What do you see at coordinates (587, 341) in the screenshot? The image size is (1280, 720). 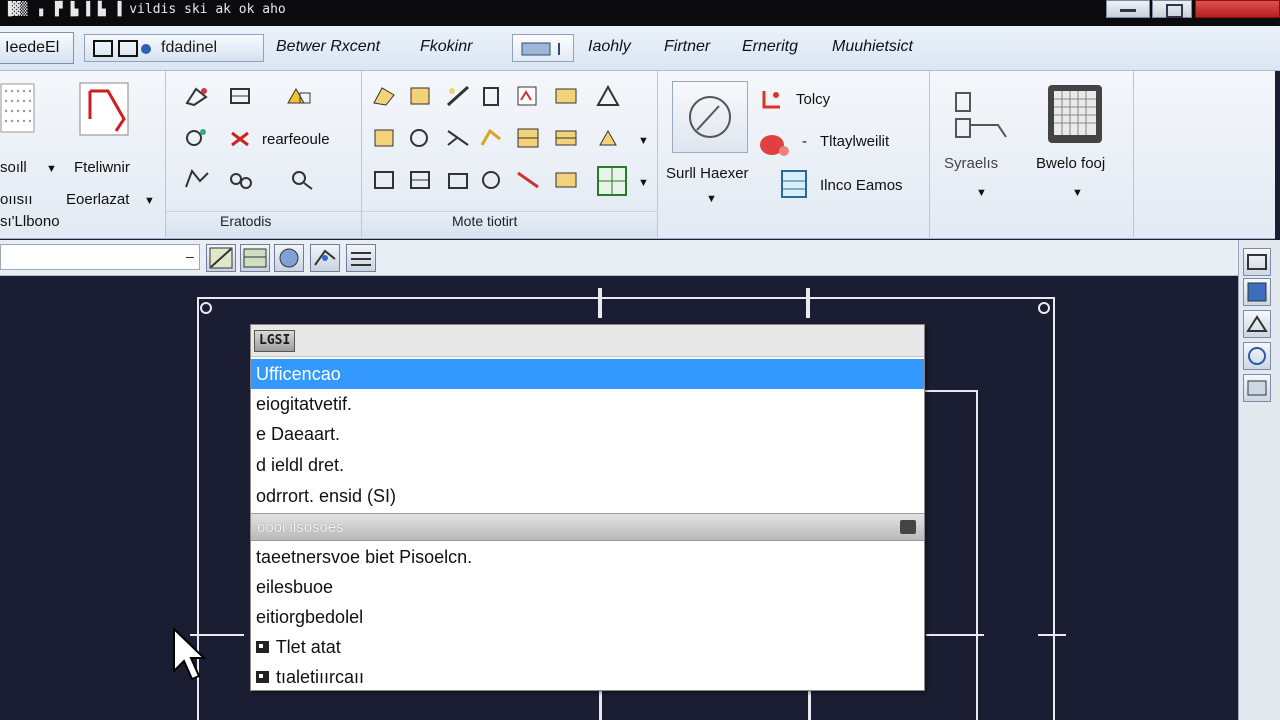 I see `dropdown-header: LGSI` at bounding box center [587, 341].